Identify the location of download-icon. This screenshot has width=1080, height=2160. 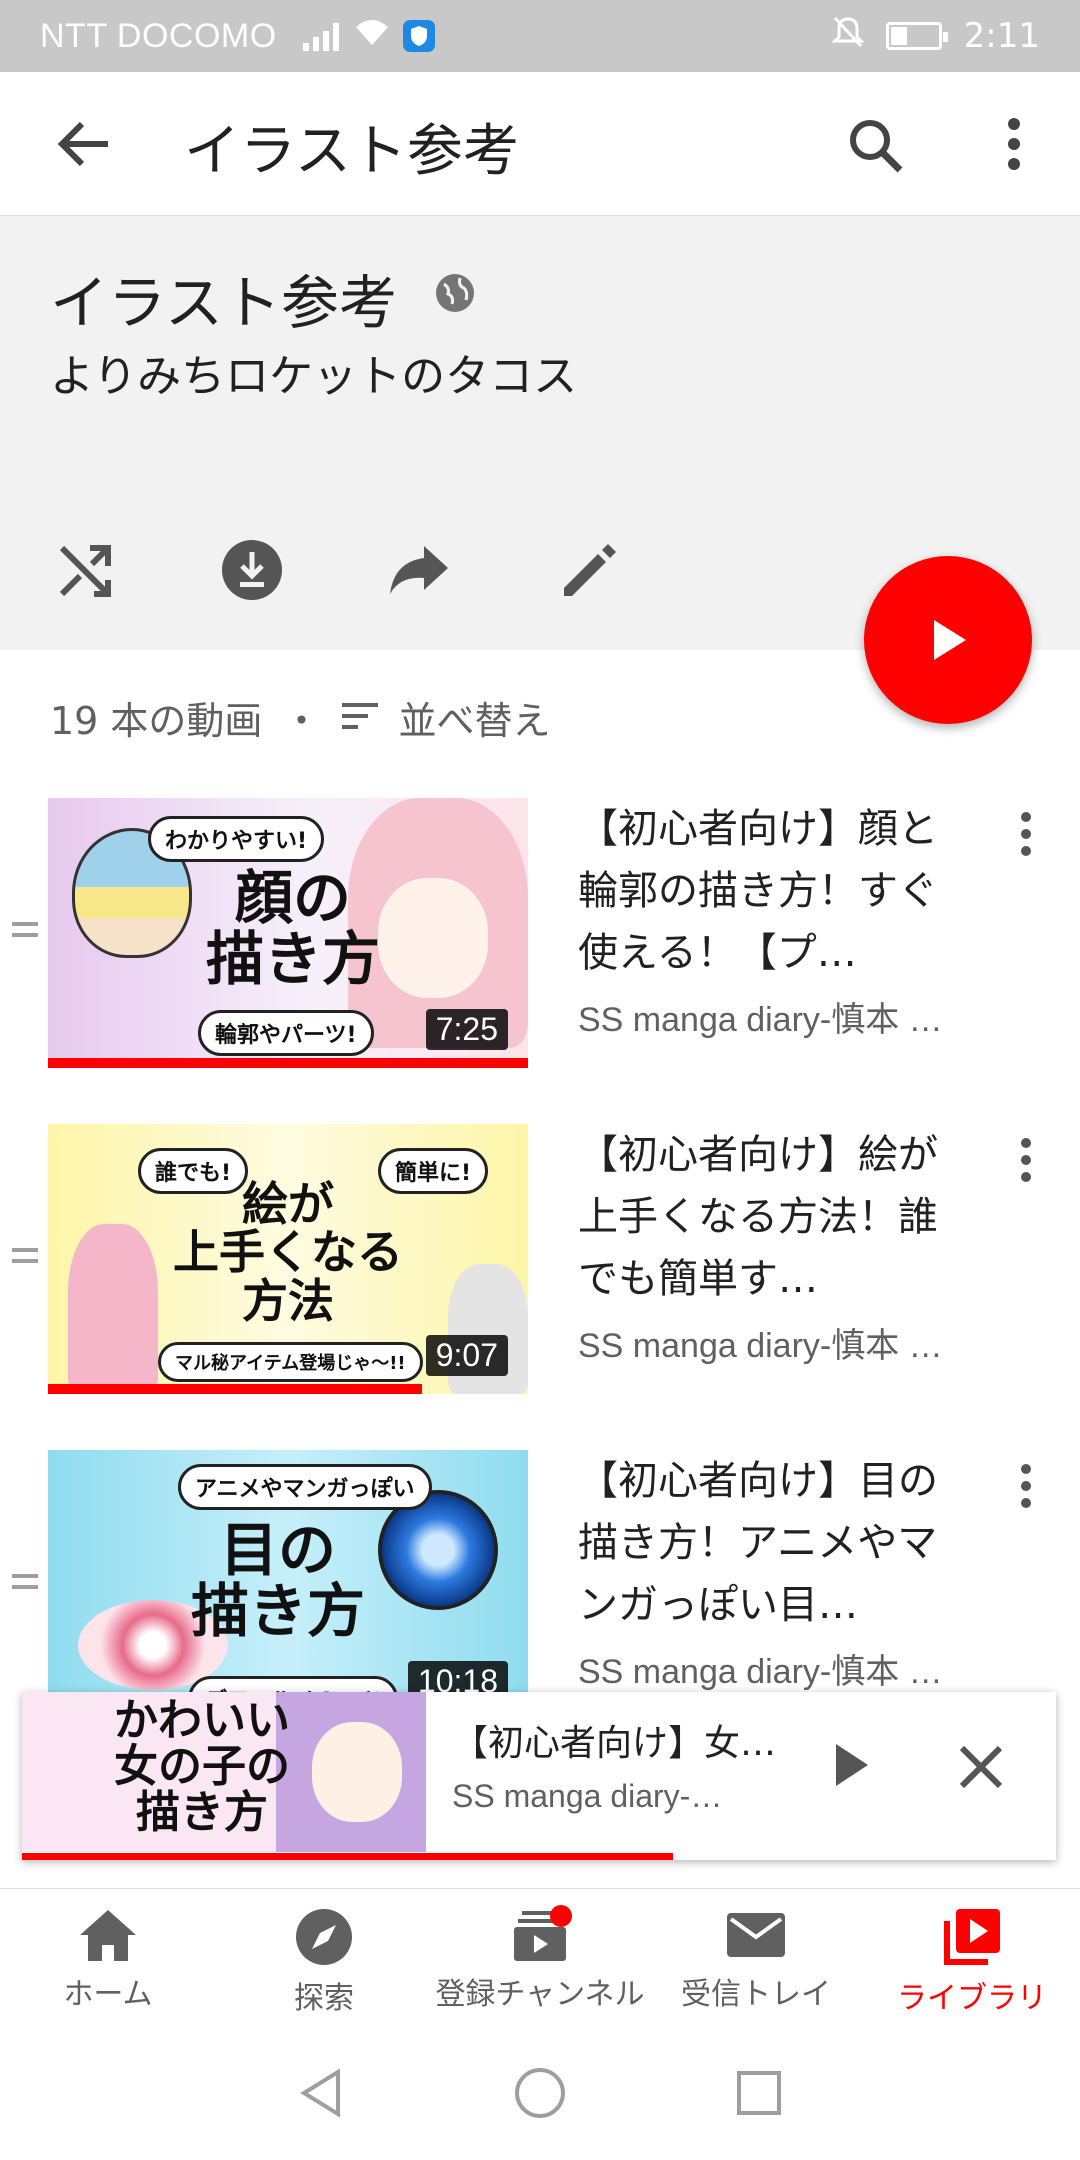
(252, 570).